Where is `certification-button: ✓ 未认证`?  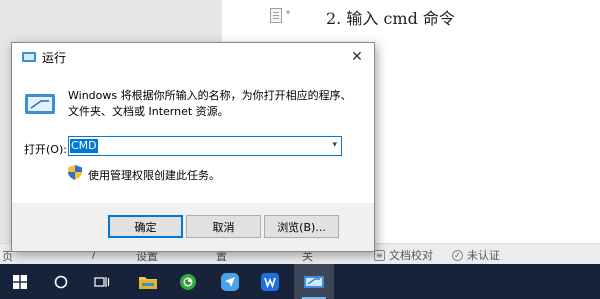 certification-button: ✓ 未认证 is located at coordinates (476, 255).